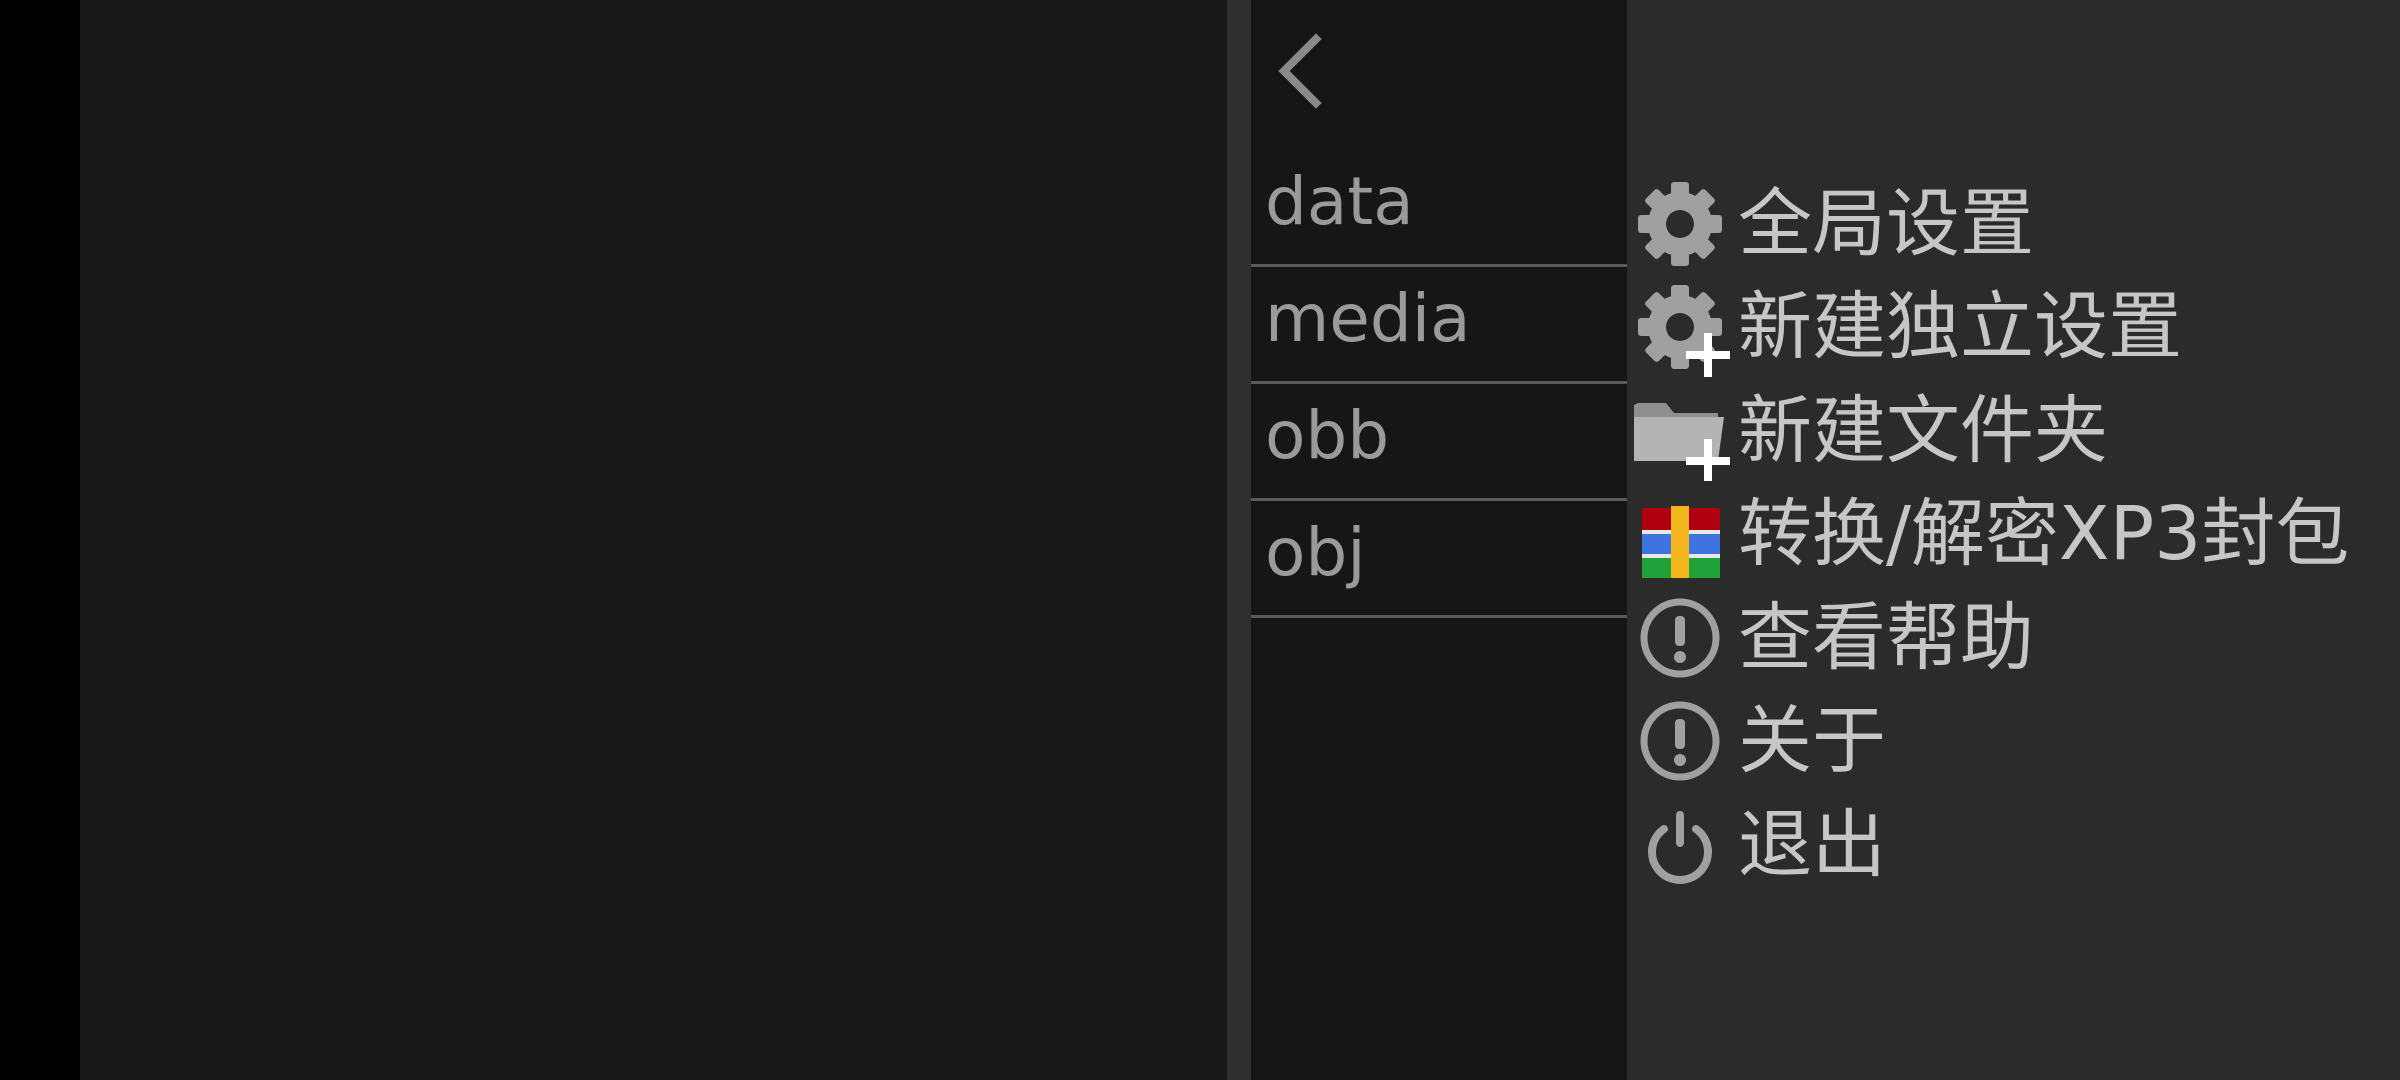 The height and width of the screenshot is (1080, 2400). Describe the element at coordinates (1989, 742) in the screenshot. I see `menu-item-about: 关于` at that location.